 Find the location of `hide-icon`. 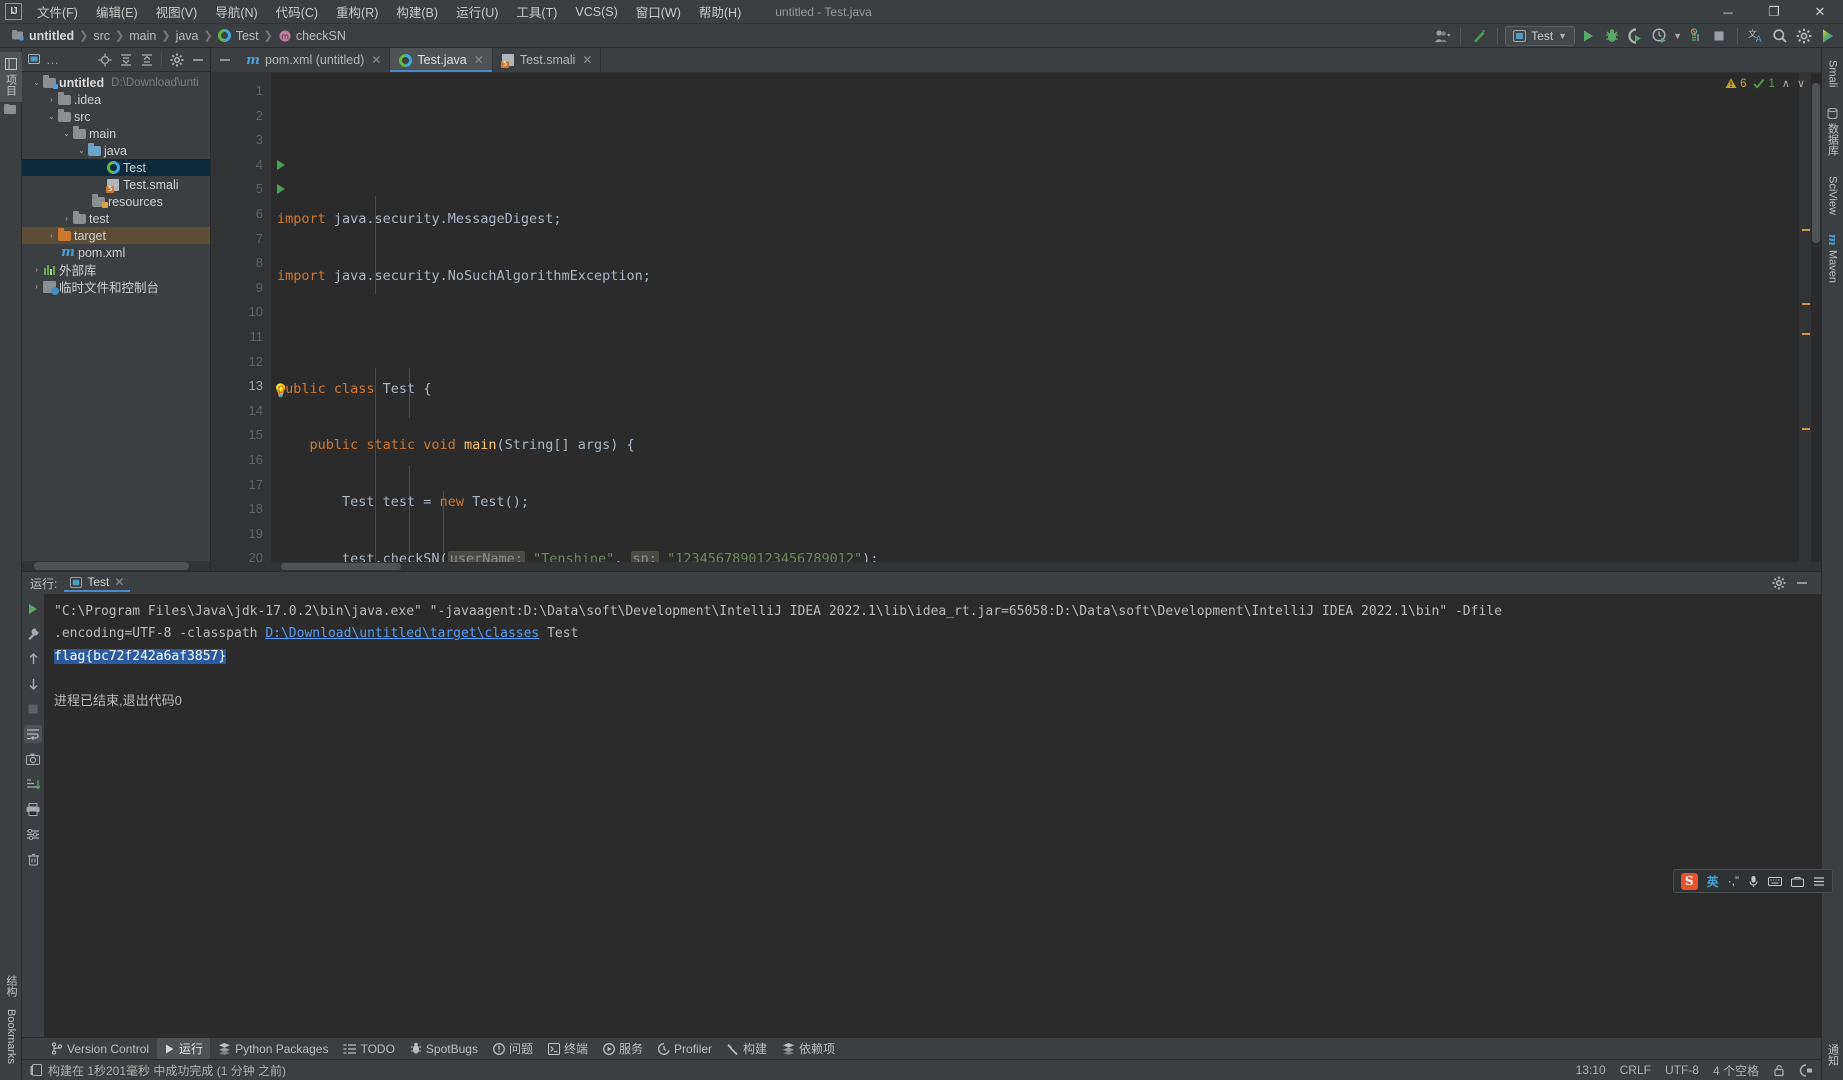

hide-icon is located at coordinates (197, 59).